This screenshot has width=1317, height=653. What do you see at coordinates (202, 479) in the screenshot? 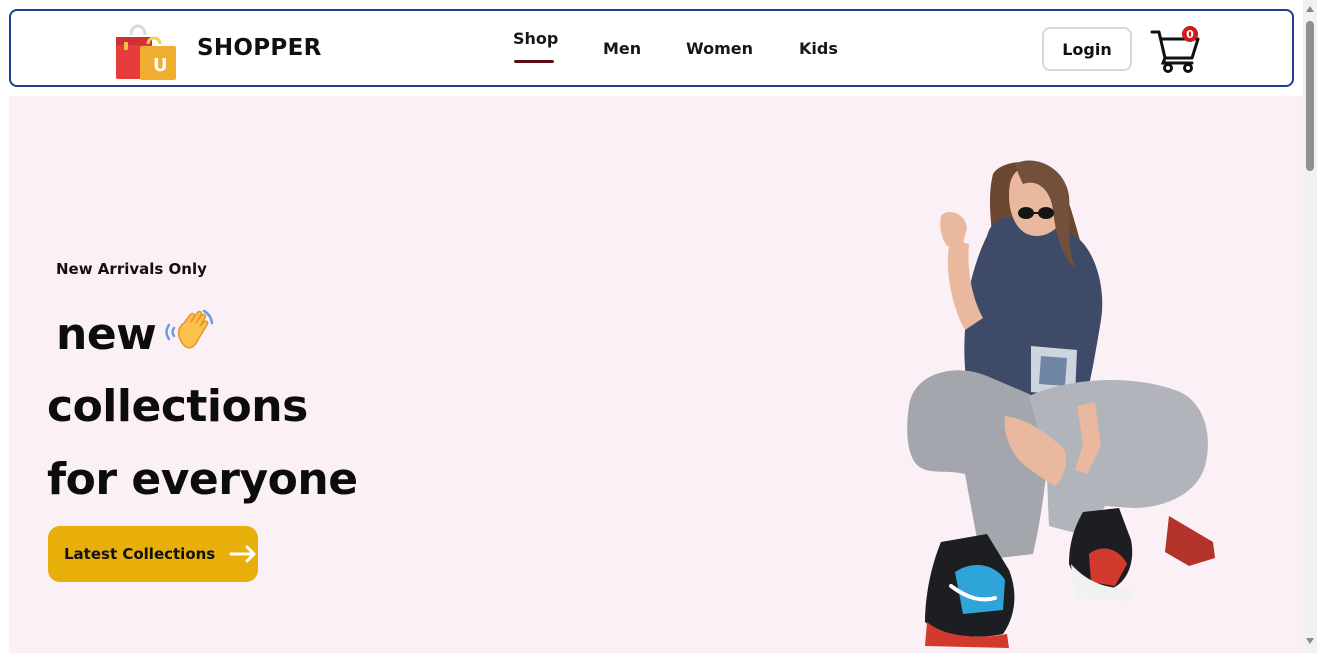
I see `hero-heading-line-3: for everyone` at bounding box center [202, 479].